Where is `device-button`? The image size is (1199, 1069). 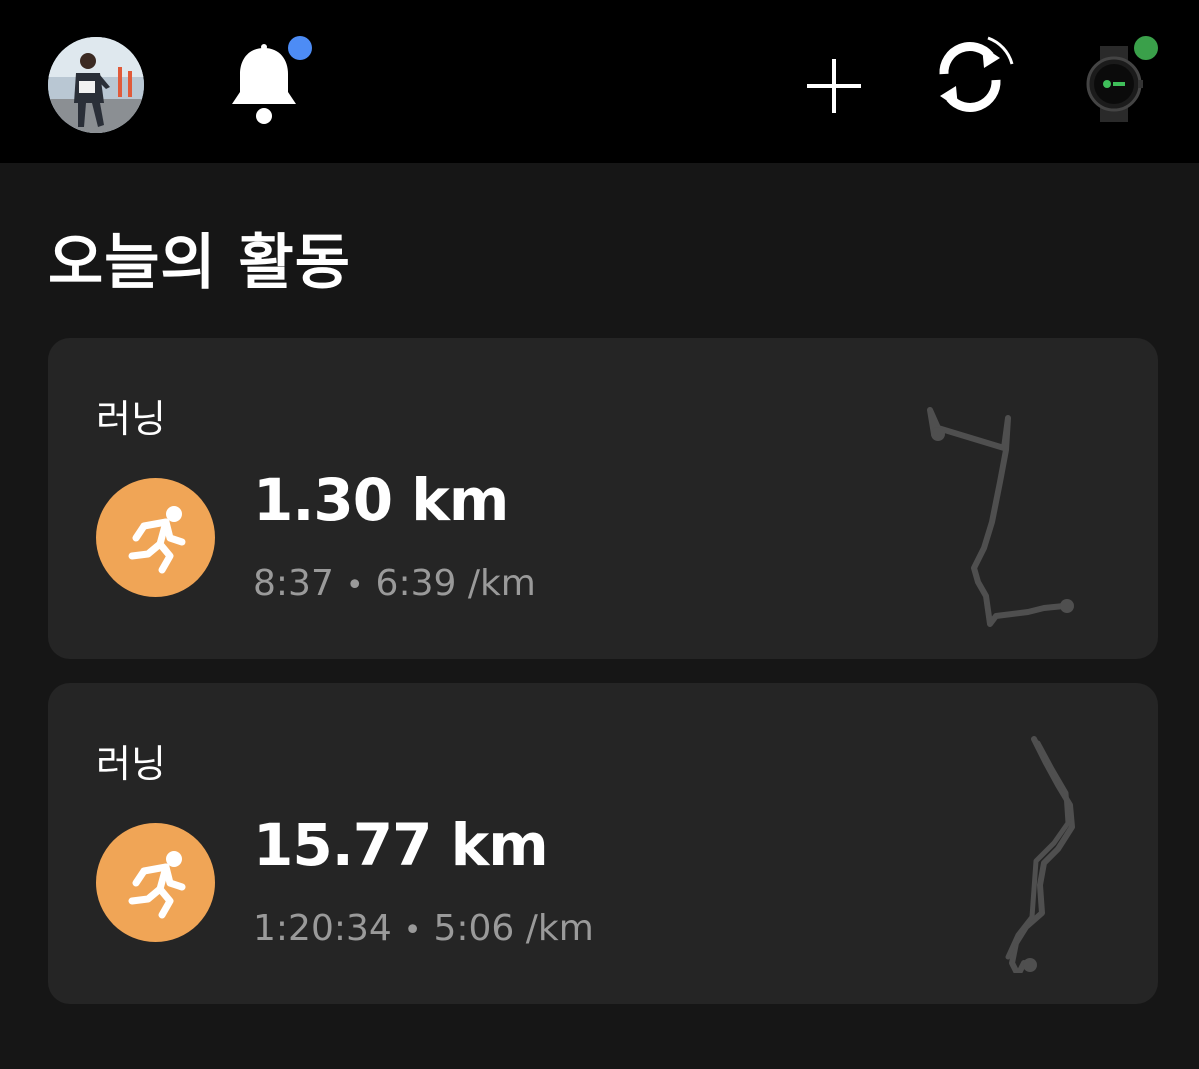 device-button is located at coordinates (1121, 79).